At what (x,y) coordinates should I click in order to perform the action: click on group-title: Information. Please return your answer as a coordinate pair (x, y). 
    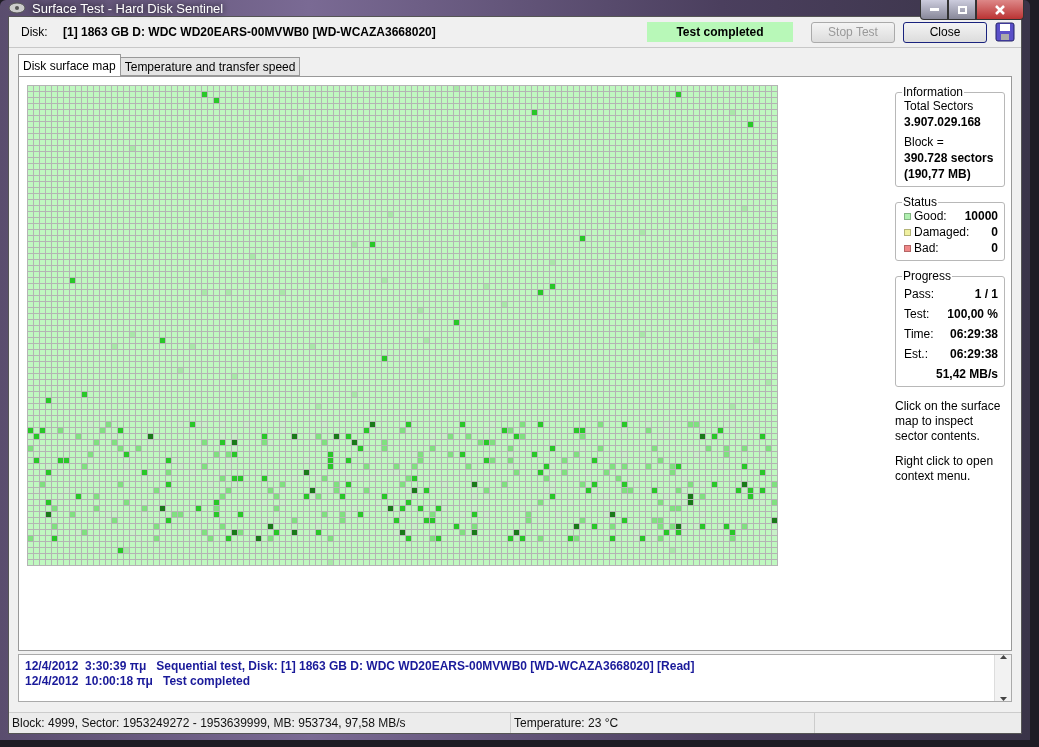
    Looking at the image, I should click on (933, 92).